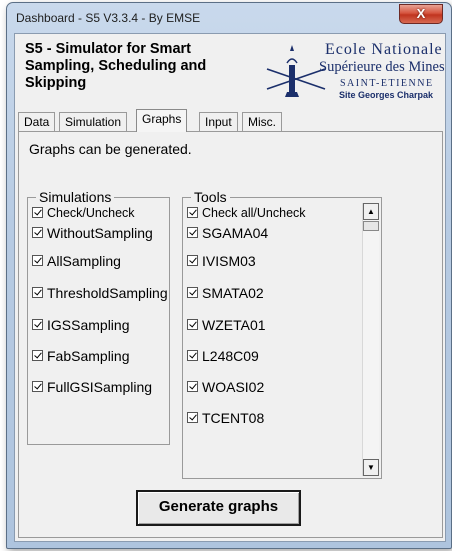  What do you see at coordinates (88, 355) in the screenshot?
I see `checkbox-label: FabSampling` at bounding box center [88, 355].